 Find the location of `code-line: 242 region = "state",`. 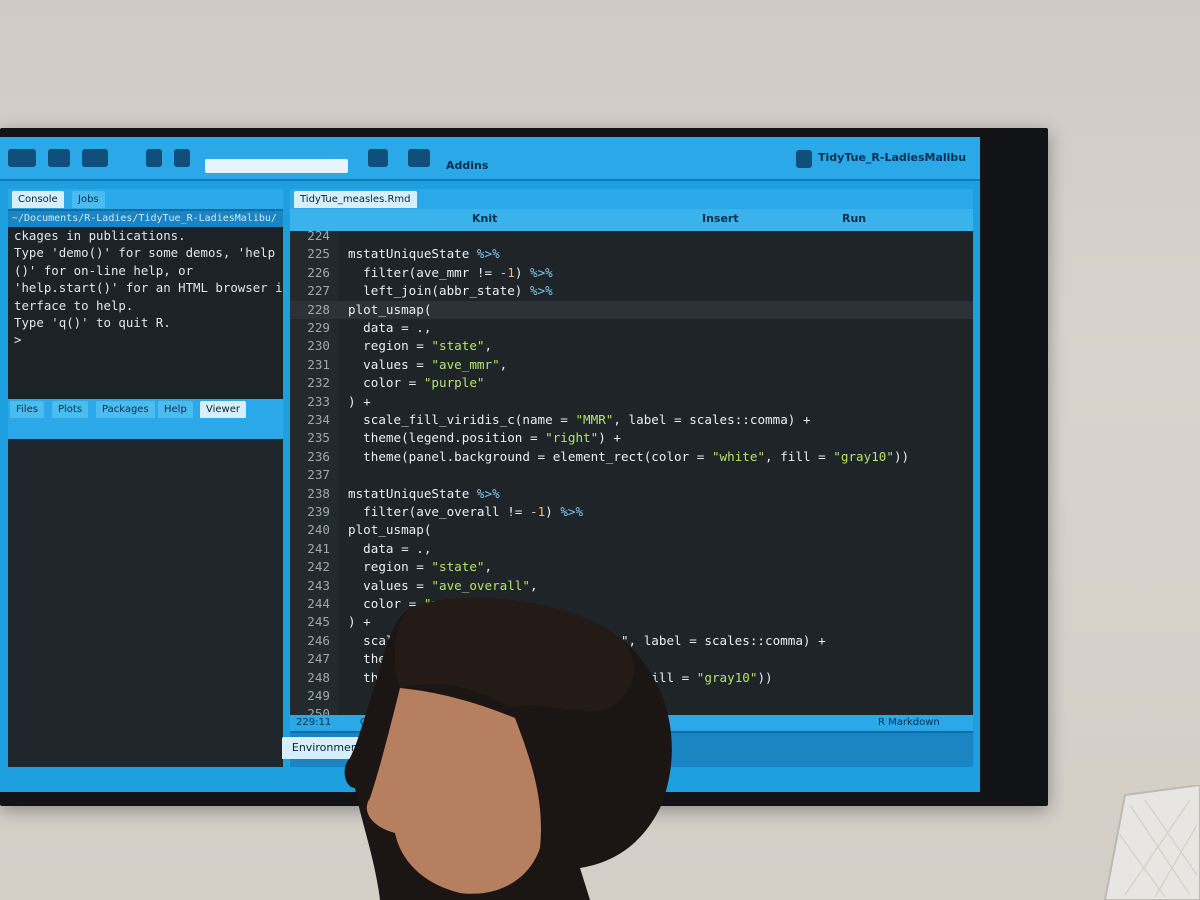

code-line: 242 region = "state", is located at coordinates (631, 567).